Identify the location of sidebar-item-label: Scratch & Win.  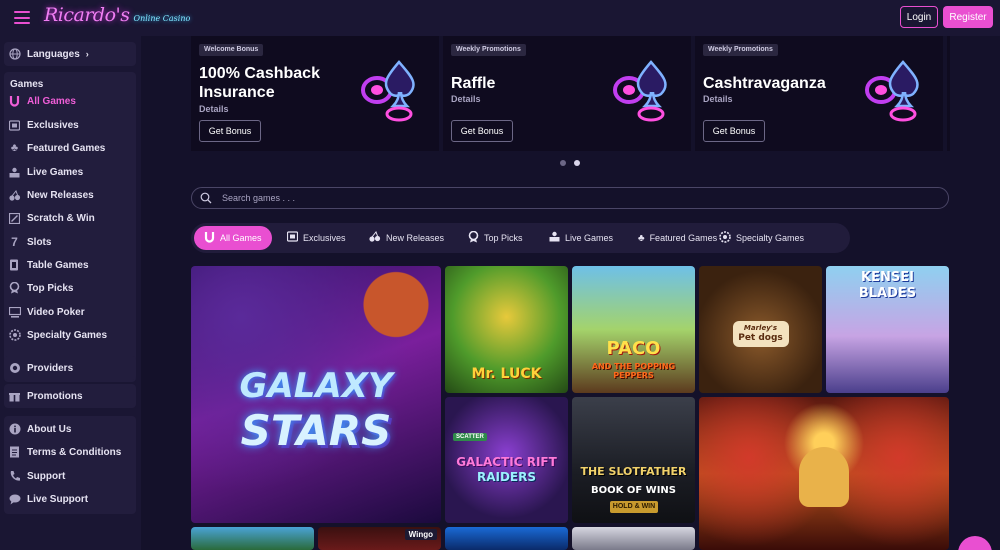
(61, 218).